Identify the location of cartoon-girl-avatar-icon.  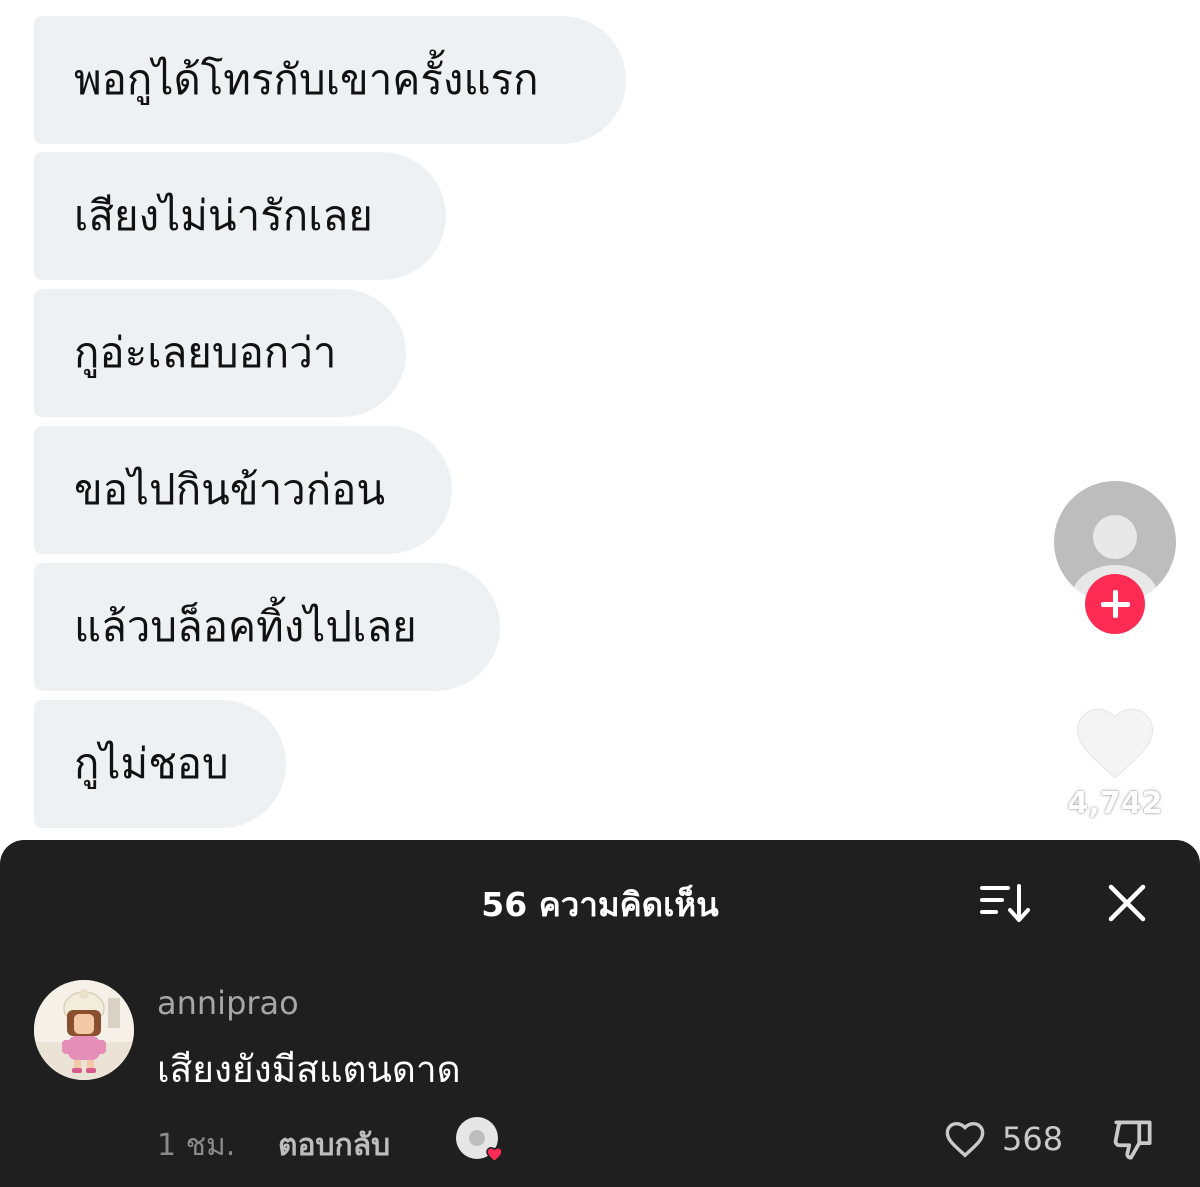
(84, 1030).